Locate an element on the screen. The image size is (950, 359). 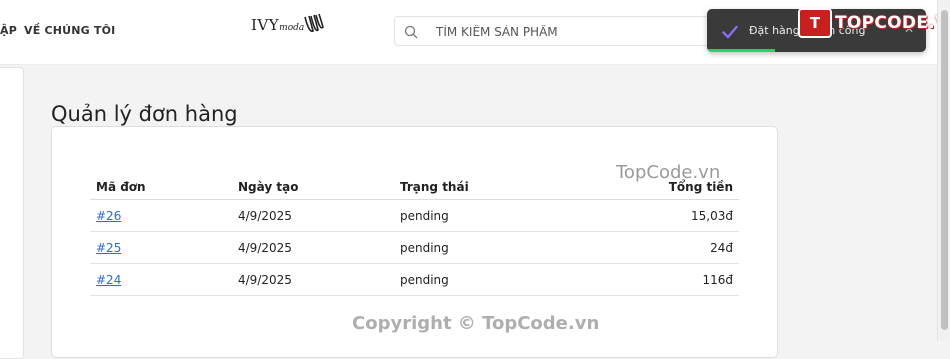
nav-about: VỀ CHÚNG TÔI is located at coordinates (69, 30).